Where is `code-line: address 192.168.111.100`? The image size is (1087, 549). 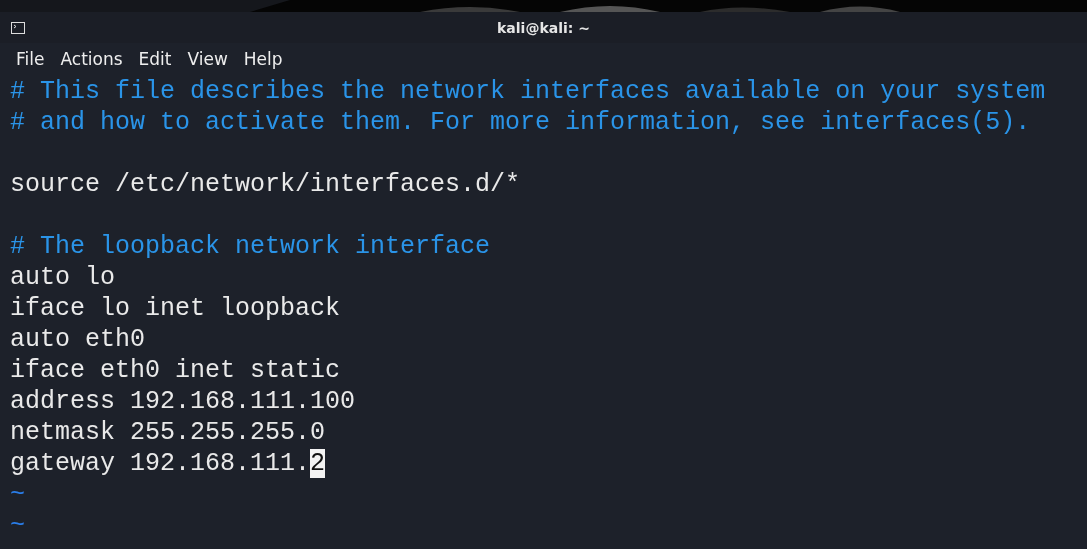
code-line: address 192.168.111.100 is located at coordinates (183, 401).